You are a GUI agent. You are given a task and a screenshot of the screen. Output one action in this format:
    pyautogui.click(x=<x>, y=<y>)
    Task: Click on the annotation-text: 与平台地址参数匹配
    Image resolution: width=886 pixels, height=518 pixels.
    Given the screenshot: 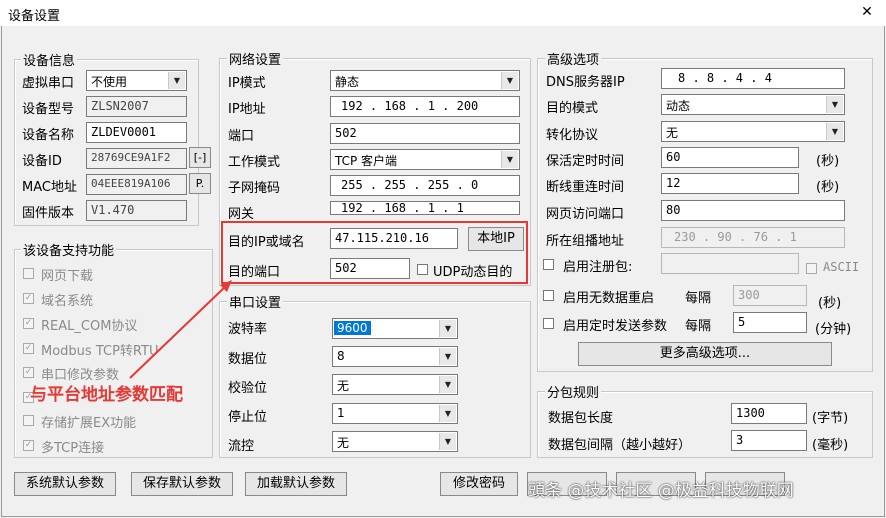 What is the action you would take?
    pyautogui.click(x=106, y=395)
    